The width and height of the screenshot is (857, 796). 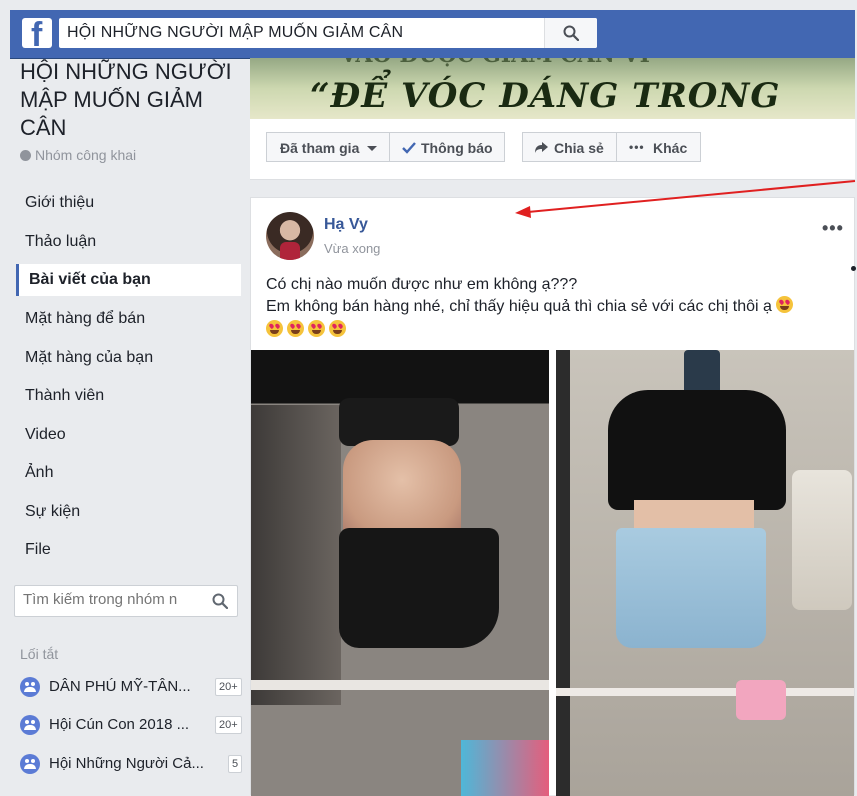 I want to click on ellipsis-icon: •••, so click(x=637, y=147).